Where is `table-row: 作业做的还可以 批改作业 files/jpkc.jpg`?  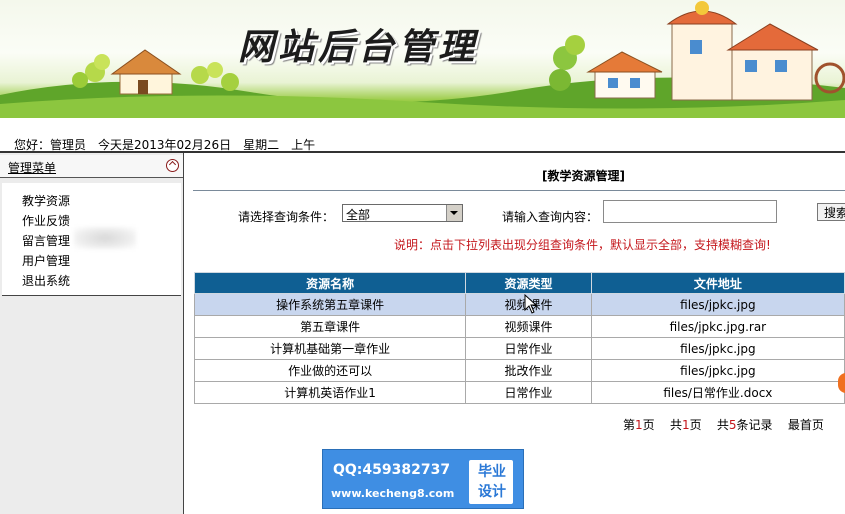 table-row: 作业做的还可以 批改作业 files/jpkc.jpg is located at coordinates (519, 370).